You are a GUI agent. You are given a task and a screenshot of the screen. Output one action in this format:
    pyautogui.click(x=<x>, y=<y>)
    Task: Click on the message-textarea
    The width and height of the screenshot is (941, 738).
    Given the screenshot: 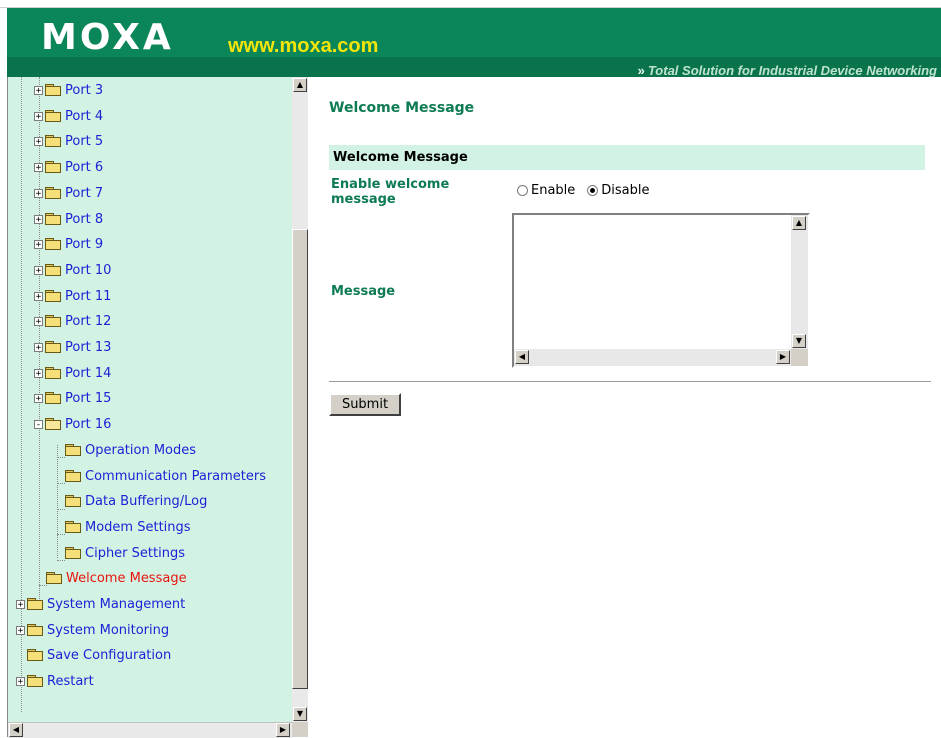 What is the action you would take?
    pyautogui.click(x=652, y=282)
    